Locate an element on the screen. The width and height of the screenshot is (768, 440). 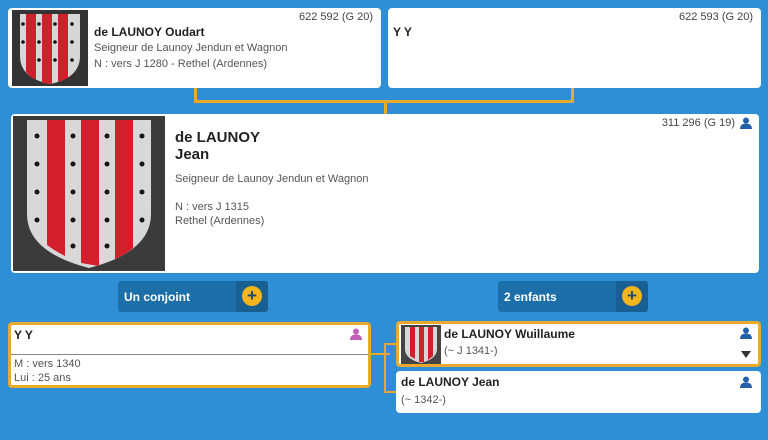
spouse-divider is located at coordinates (189, 354).